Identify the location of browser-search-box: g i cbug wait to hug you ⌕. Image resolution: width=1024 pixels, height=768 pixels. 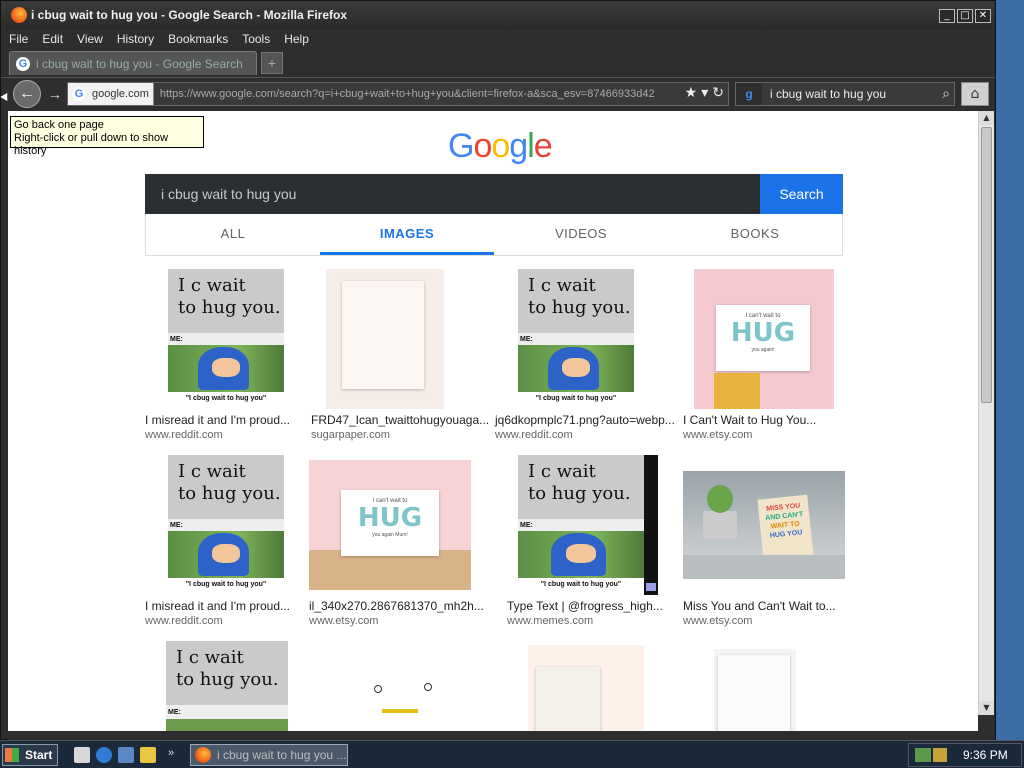
(845, 94).